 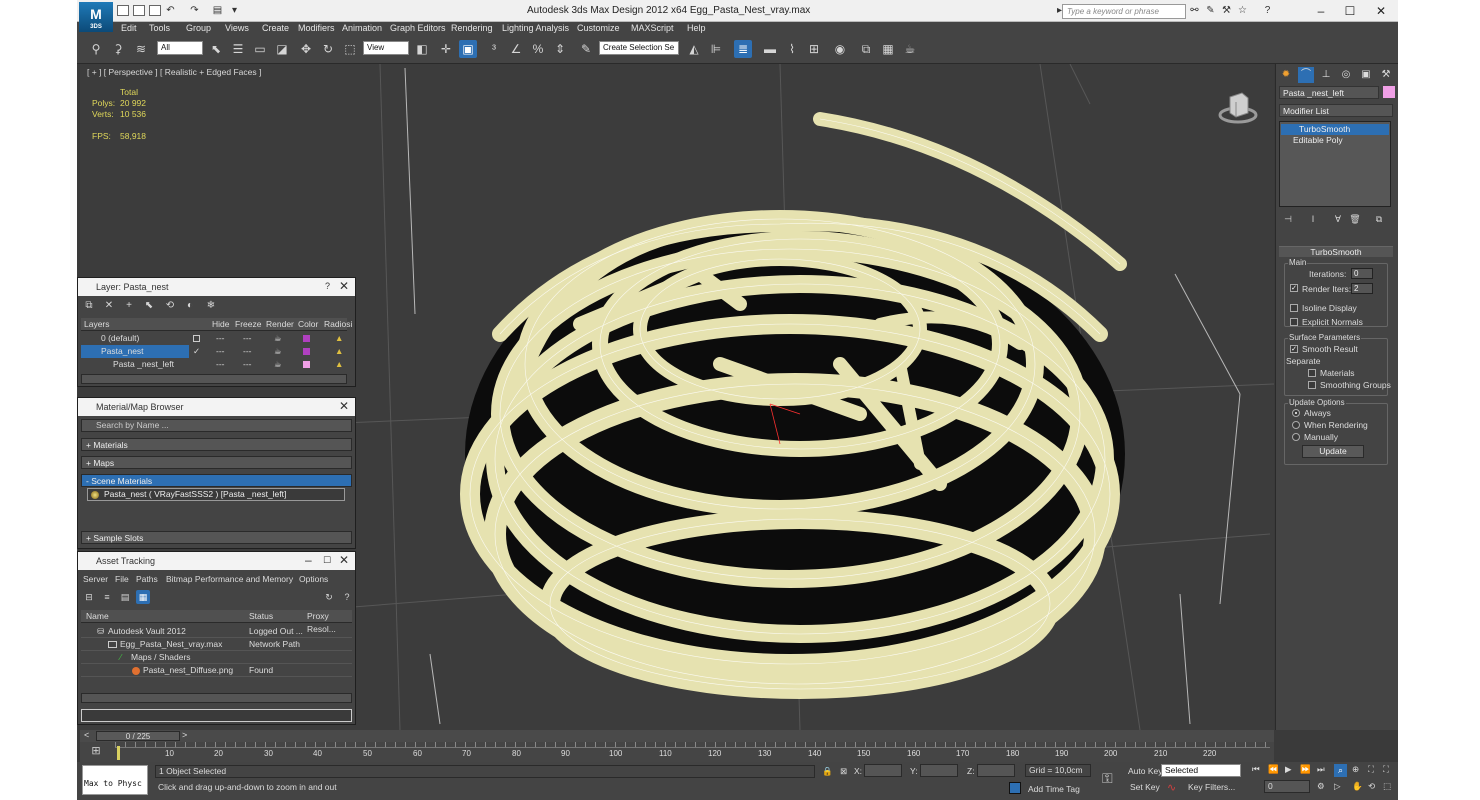 I want to click on menu-tools: Tools, so click(x=159, y=28).